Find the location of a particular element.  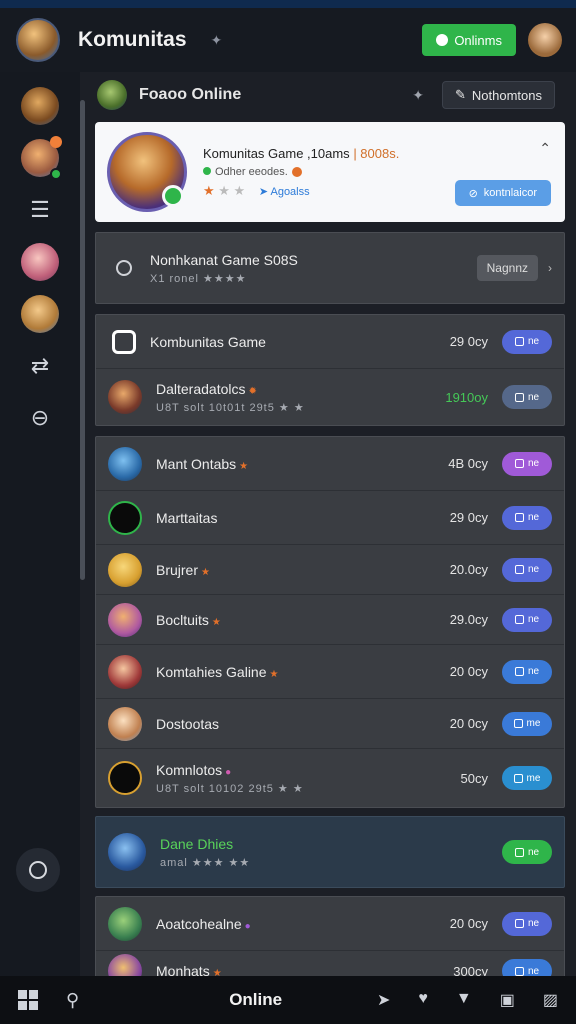

list-item-sub: U8T solt 10t01t 29t5 ★ ★ is located at coordinates (230, 407).